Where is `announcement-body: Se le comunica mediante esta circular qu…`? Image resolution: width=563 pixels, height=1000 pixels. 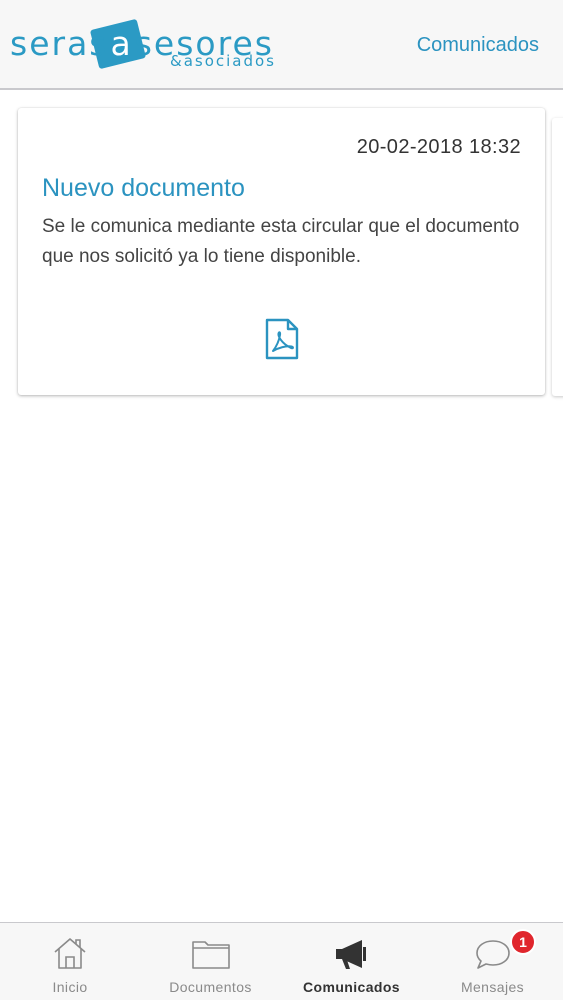 announcement-body: Se le comunica mediante esta circular qu… is located at coordinates (281, 241).